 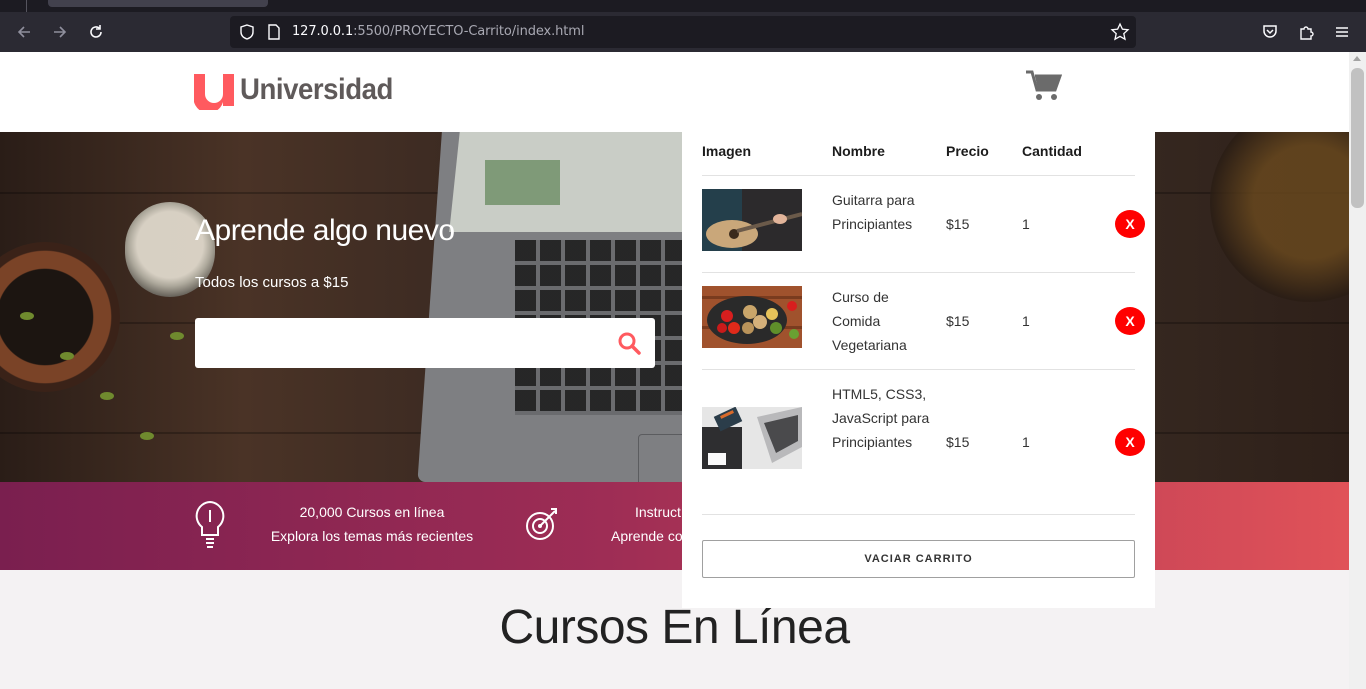 What do you see at coordinates (1279, 217) in the screenshot?
I see `lamp-image` at bounding box center [1279, 217].